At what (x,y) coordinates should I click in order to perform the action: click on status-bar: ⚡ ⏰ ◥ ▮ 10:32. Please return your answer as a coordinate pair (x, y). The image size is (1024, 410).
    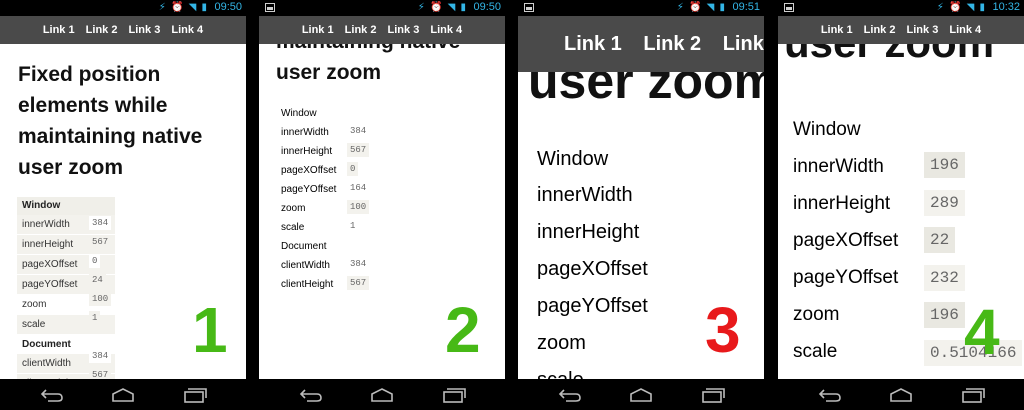
    Looking at the image, I should click on (901, 8).